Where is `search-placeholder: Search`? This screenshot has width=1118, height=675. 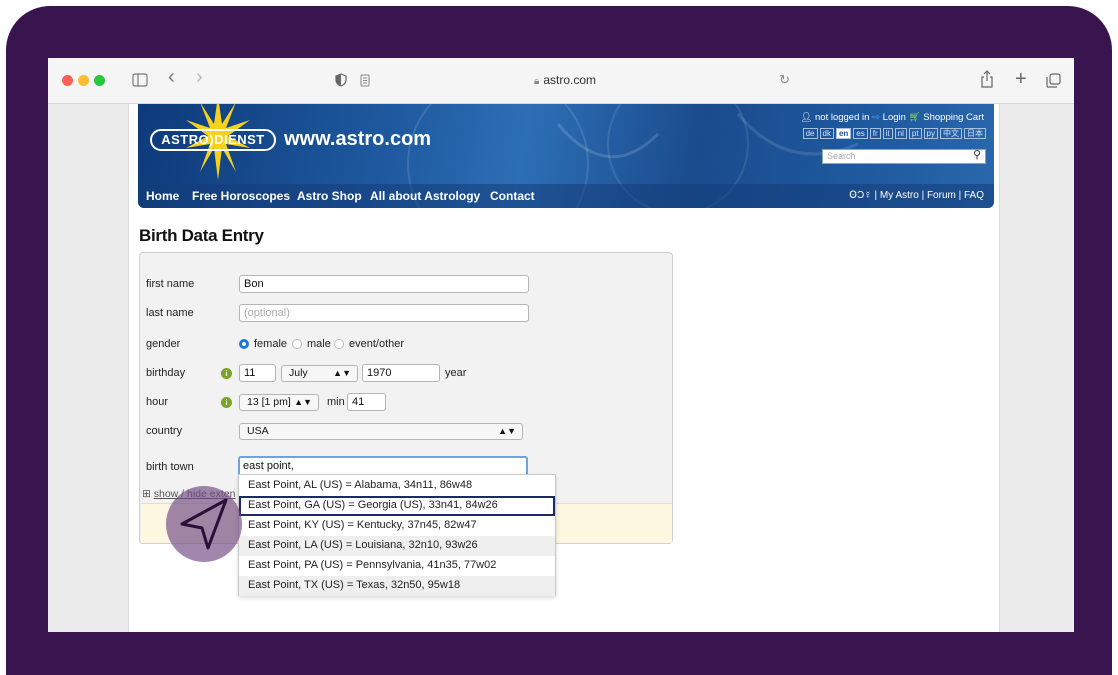
search-placeholder: Search is located at coordinates (841, 156).